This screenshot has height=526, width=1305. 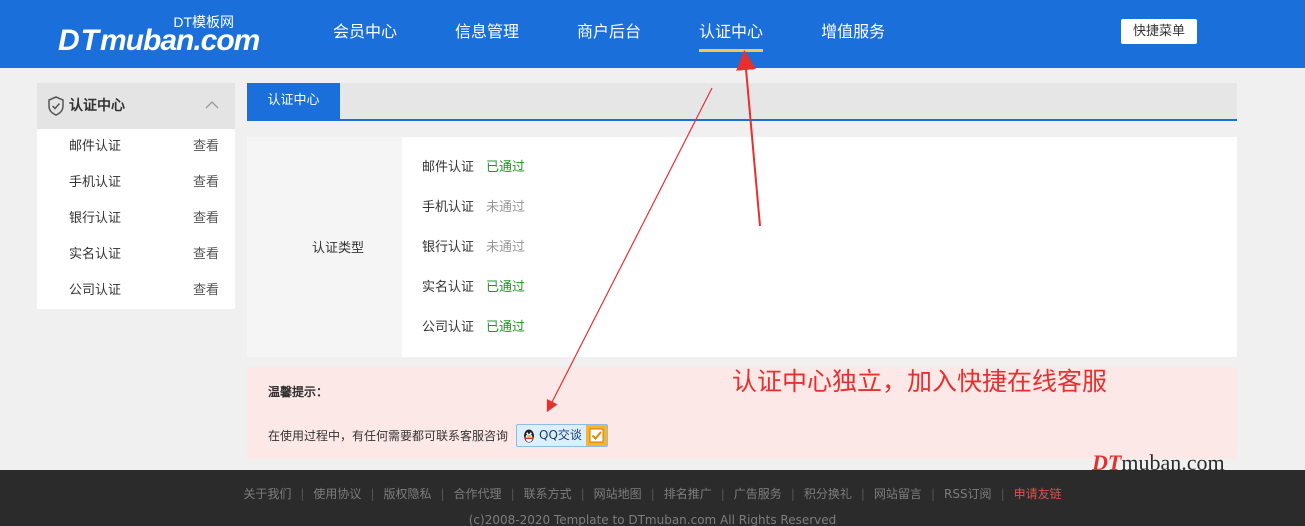 What do you see at coordinates (448, 207) in the screenshot?
I see `status-name: 手机认证` at bounding box center [448, 207].